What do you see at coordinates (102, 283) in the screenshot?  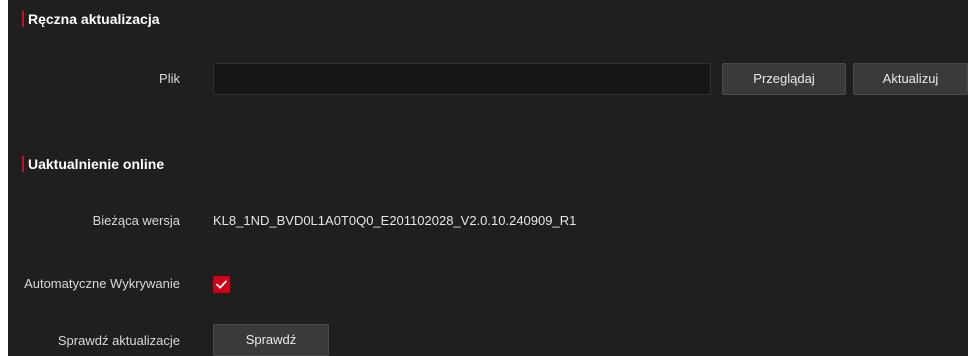 I see `auto-detect-label: Automatyczne Wykrywanie` at bounding box center [102, 283].